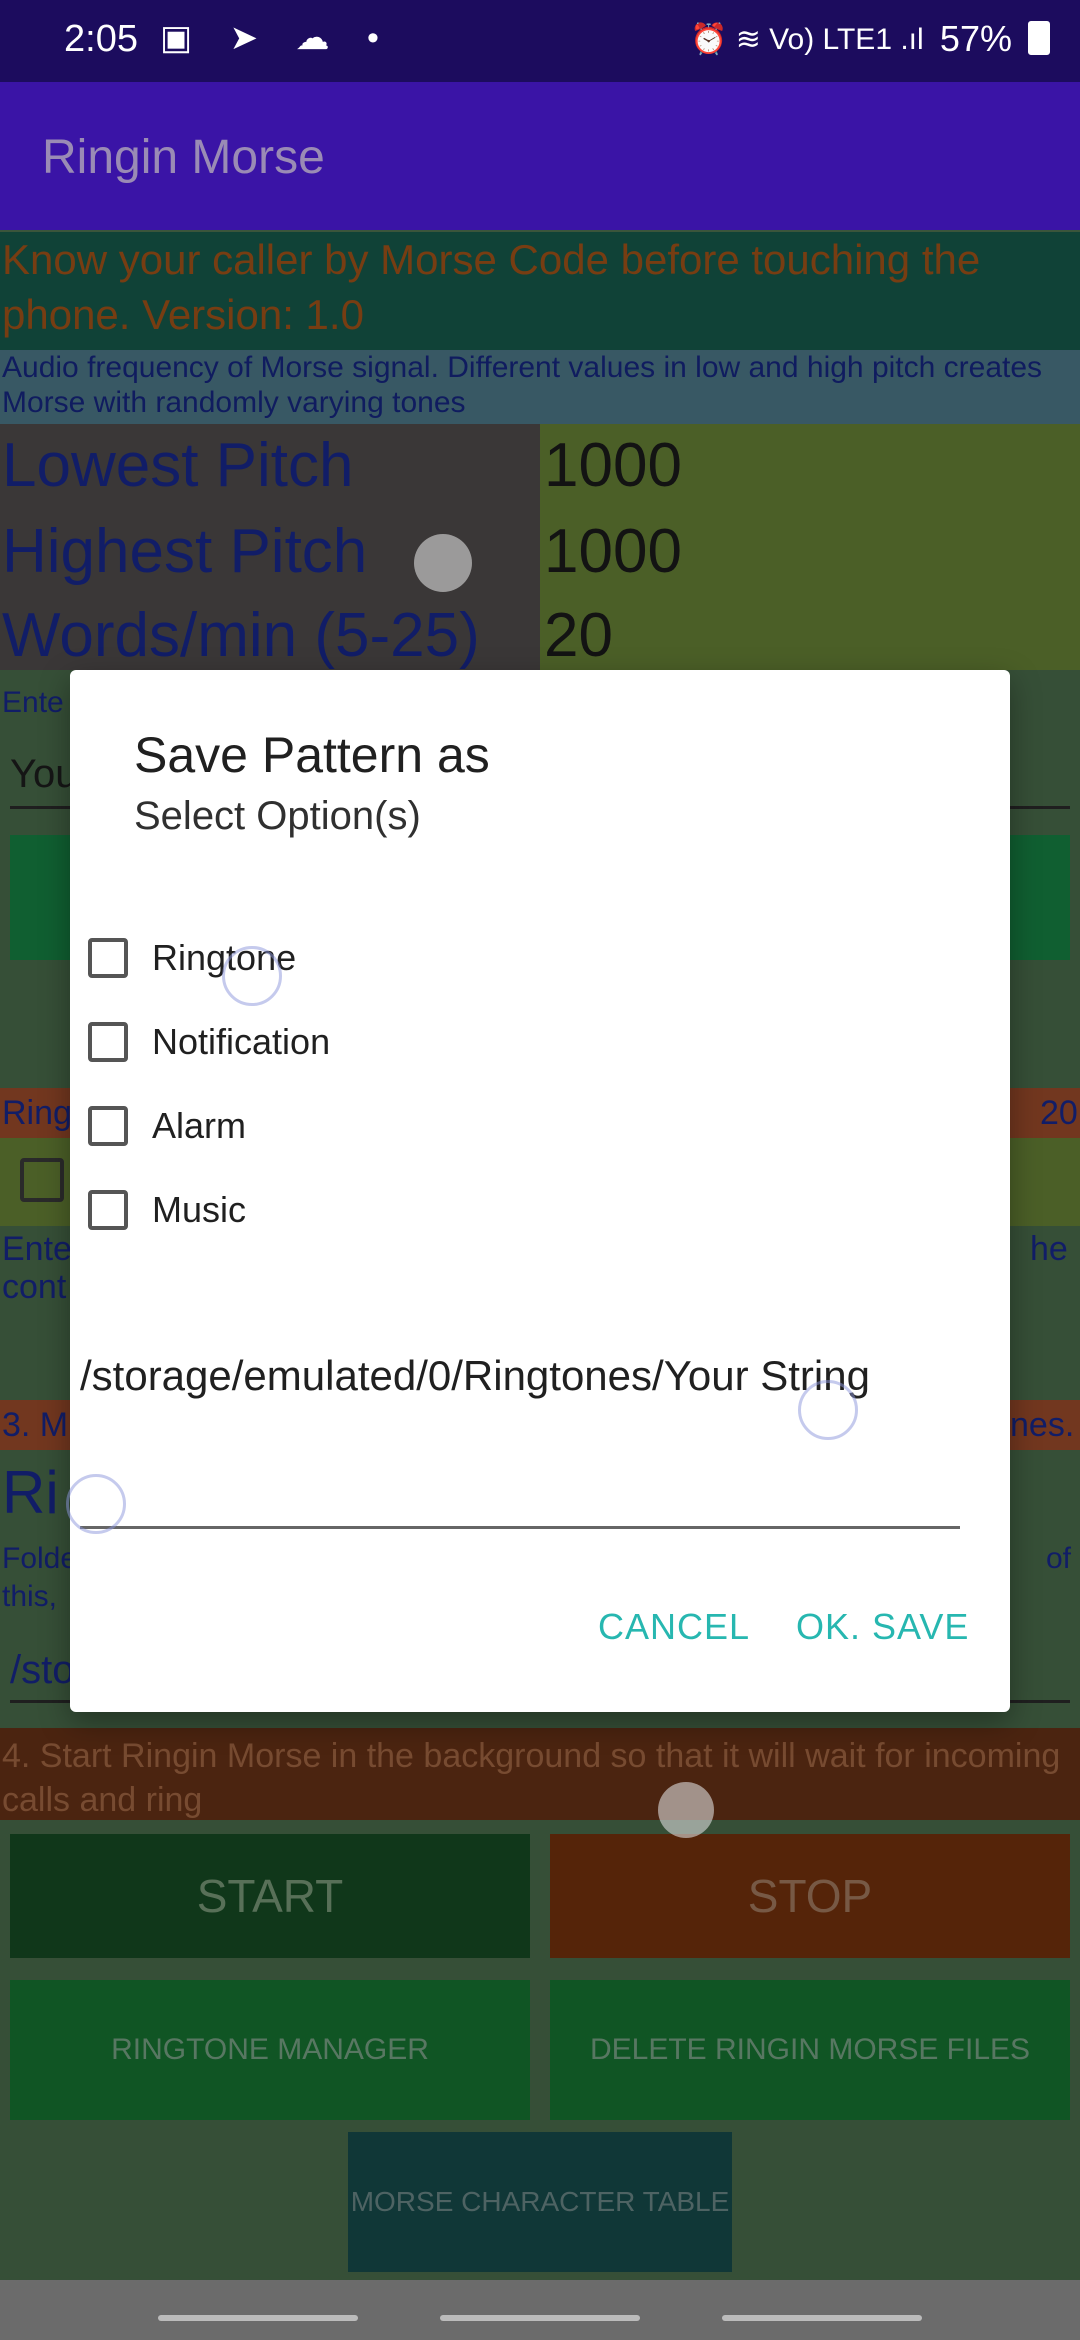  I want to click on option-notification: Notification, so click(209, 1042).